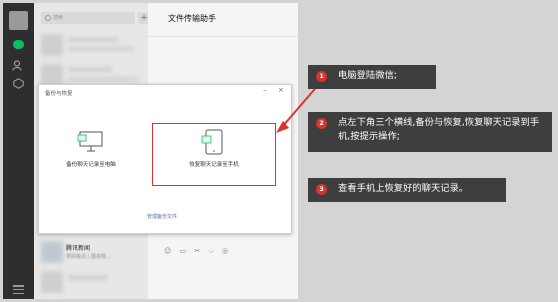 The width and height of the screenshot is (558, 302). What do you see at coordinates (439, 129) in the screenshot?
I see `callout-text-2: 点左下角三个横线,备份与恢复,恢复聊天记录到手机,按提示操作;` at bounding box center [439, 129].